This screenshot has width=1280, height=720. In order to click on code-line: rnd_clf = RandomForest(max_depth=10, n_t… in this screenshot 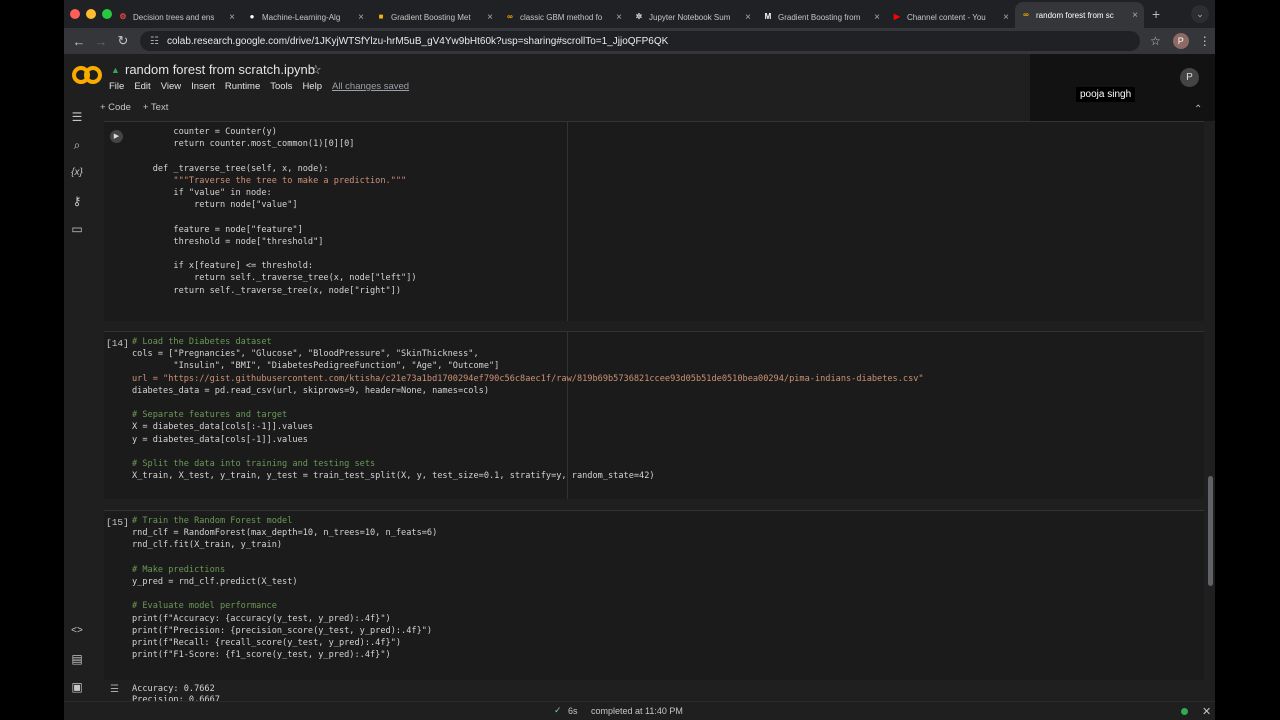, I will do `click(285, 533)`.